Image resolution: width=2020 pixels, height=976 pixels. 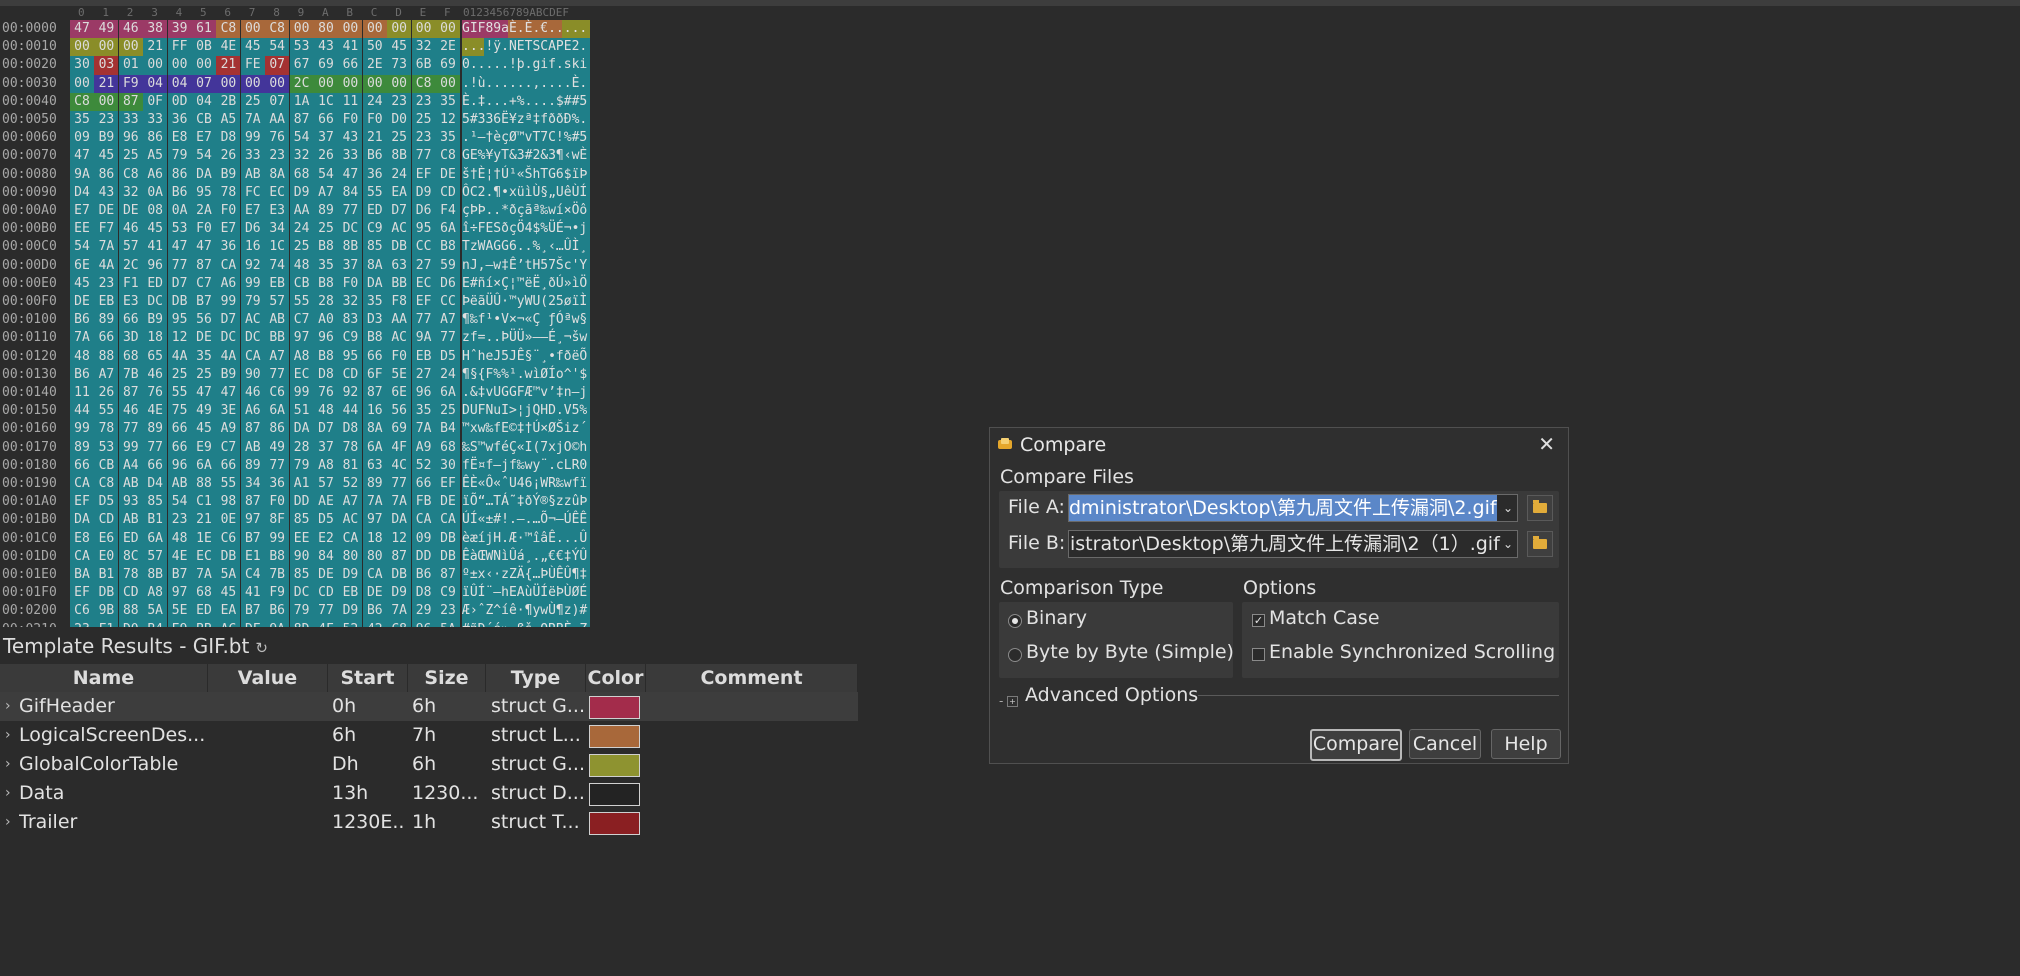 What do you see at coordinates (1111, 695) in the screenshot?
I see `advanced-options-label: Advanced Options` at bounding box center [1111, 695].